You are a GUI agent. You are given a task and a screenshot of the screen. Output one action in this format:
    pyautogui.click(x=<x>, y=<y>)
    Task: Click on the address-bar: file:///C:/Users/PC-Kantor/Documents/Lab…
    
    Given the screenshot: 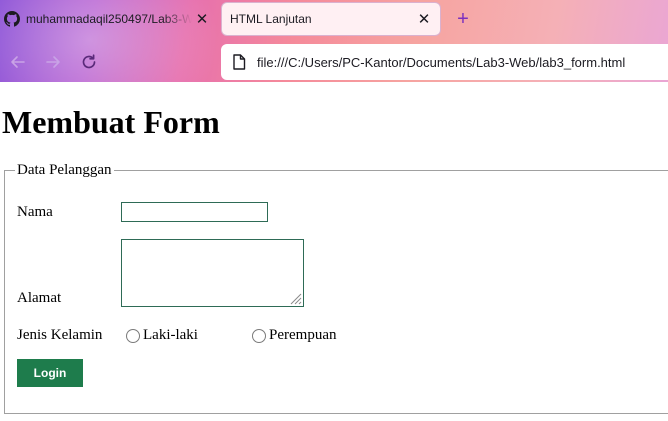 What is the action you would take?
    pyautogui.click(x=444, y=62)
    